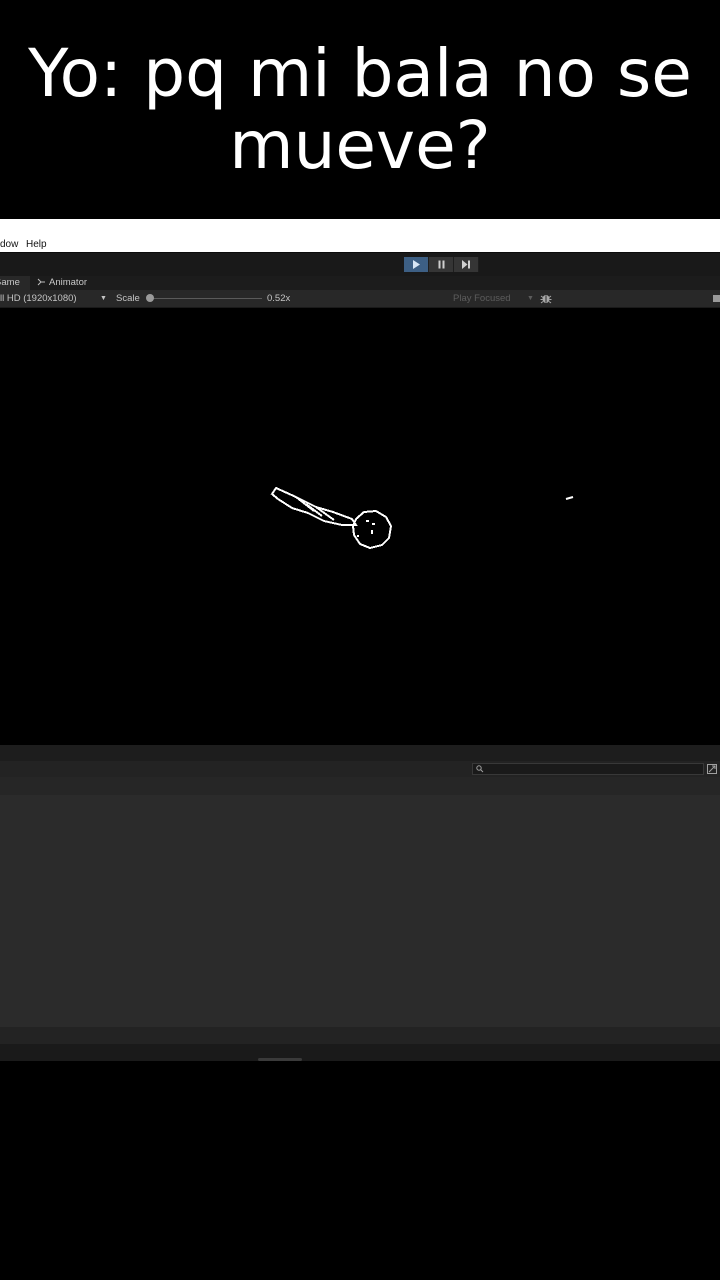 The height and width of the screenshot is (1280, 720). I want to click on play-icon, so click(416, 264).